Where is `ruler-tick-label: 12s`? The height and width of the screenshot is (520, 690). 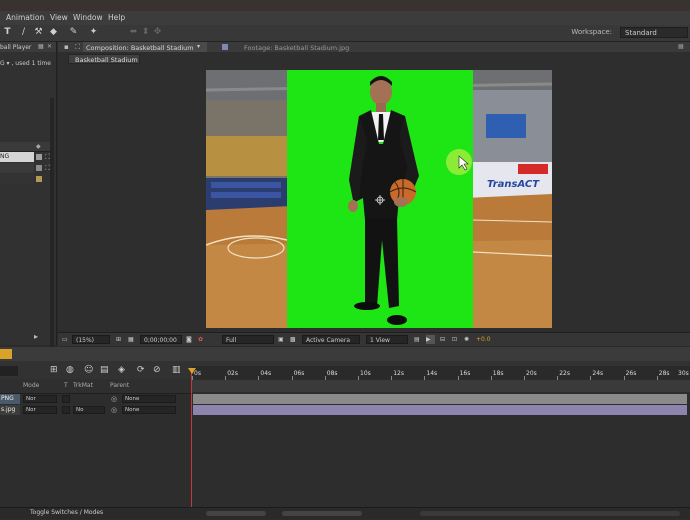 ruler-tick-label: 12s is located at coordinates (398, 373).